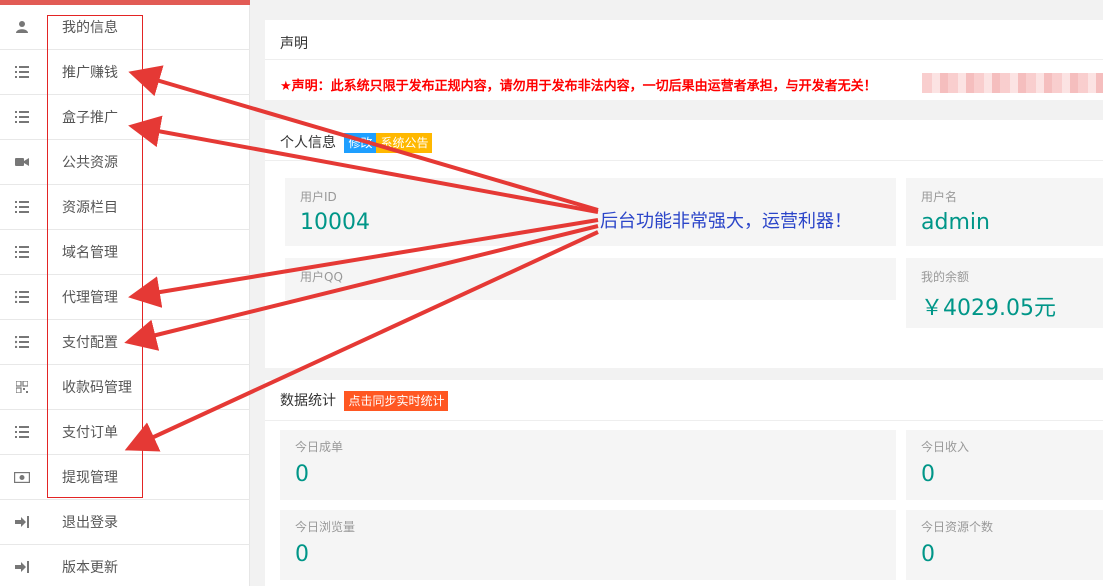 The width and height of the screenshot is (1103, 586). I want to click on notice-title: 声明, so click(294, 44).